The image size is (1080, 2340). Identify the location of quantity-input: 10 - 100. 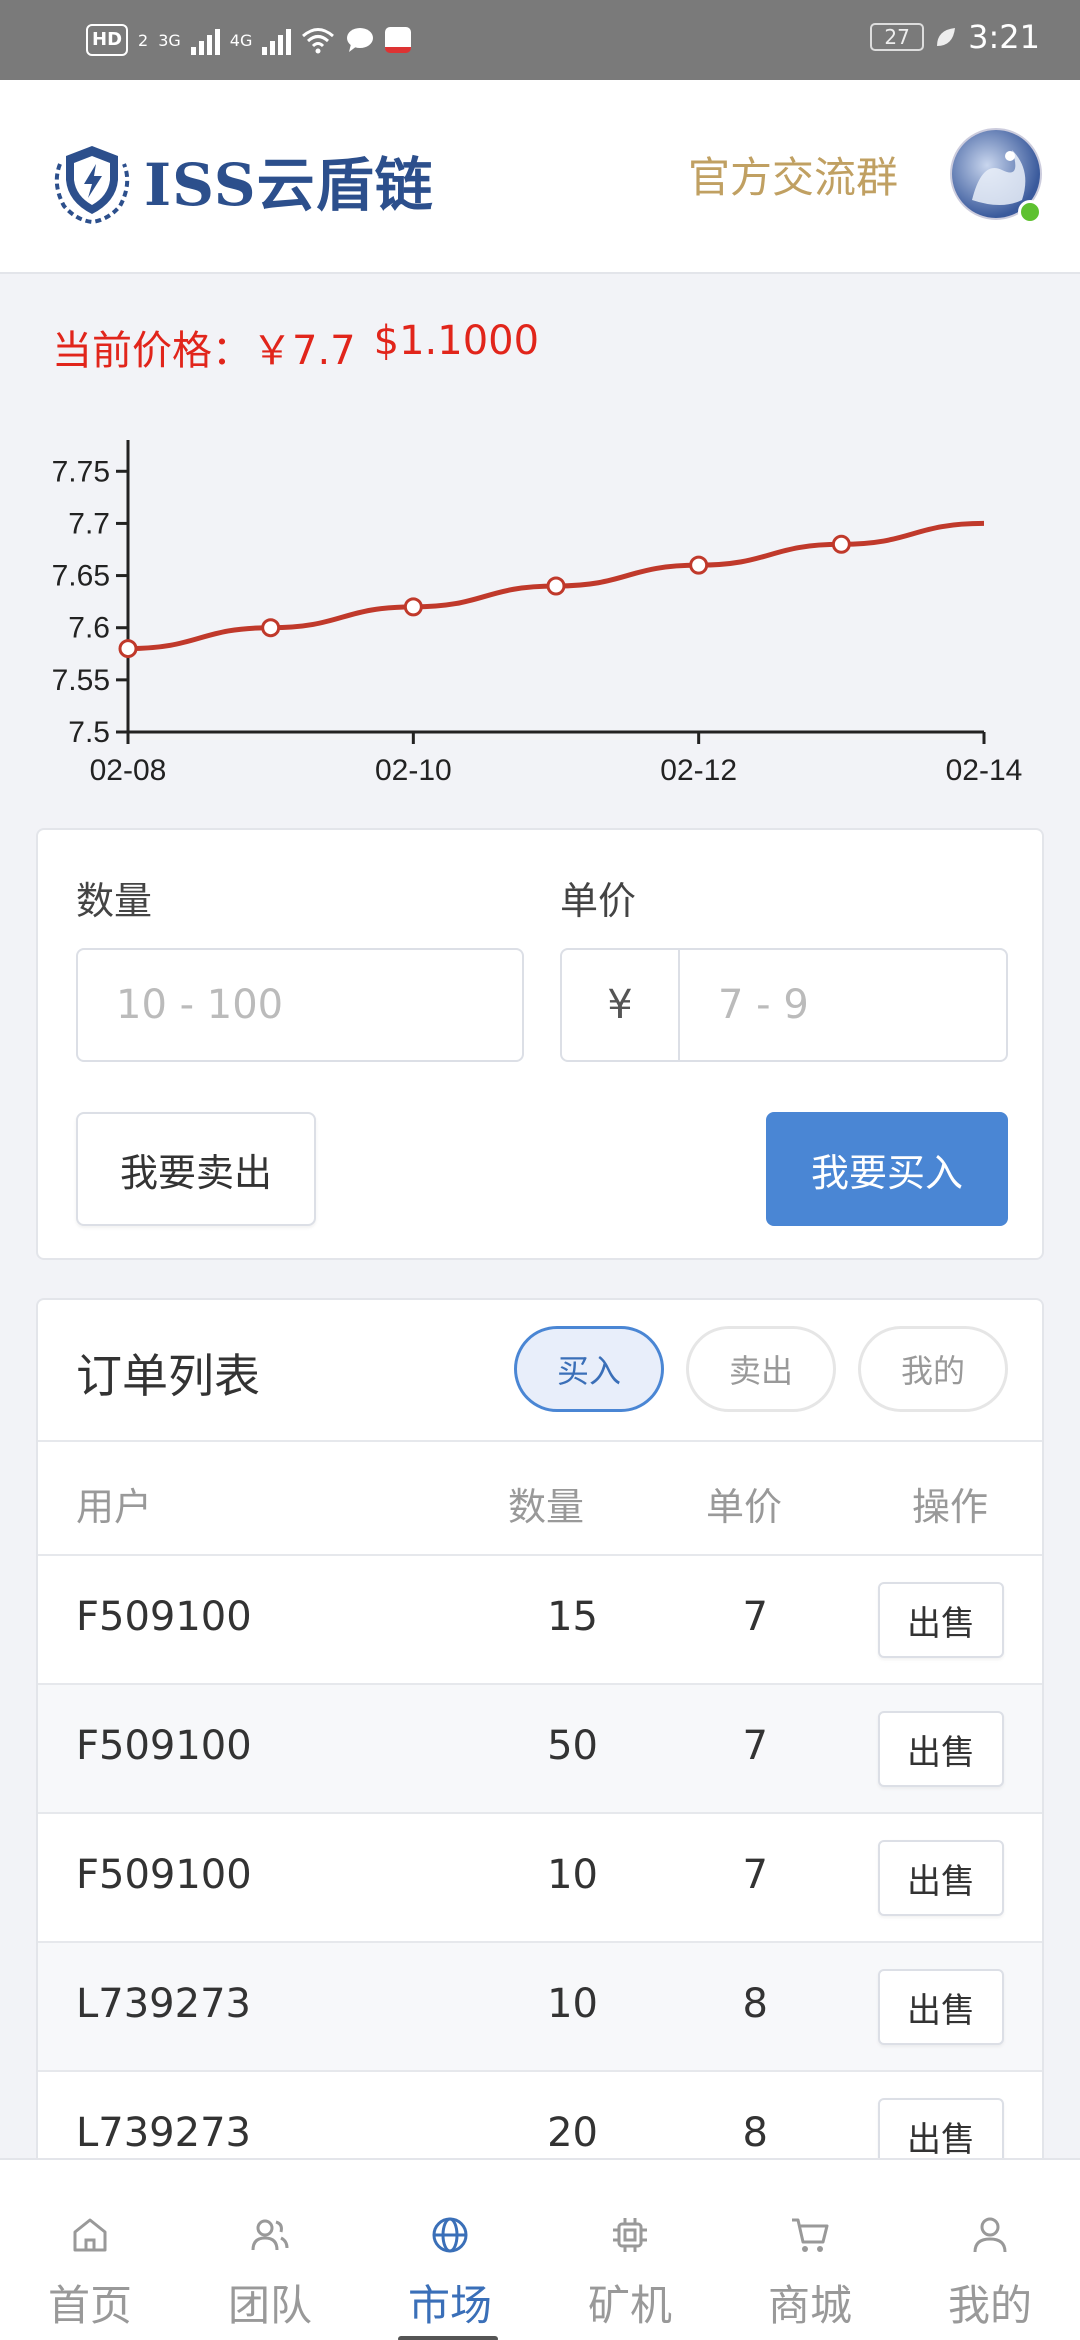
(300, 1005).